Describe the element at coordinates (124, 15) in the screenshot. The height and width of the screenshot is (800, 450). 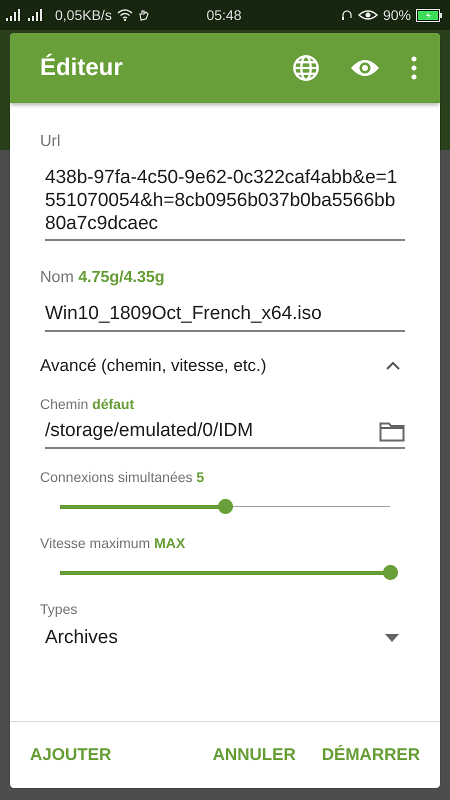
I see `wifi-icon` at that location.